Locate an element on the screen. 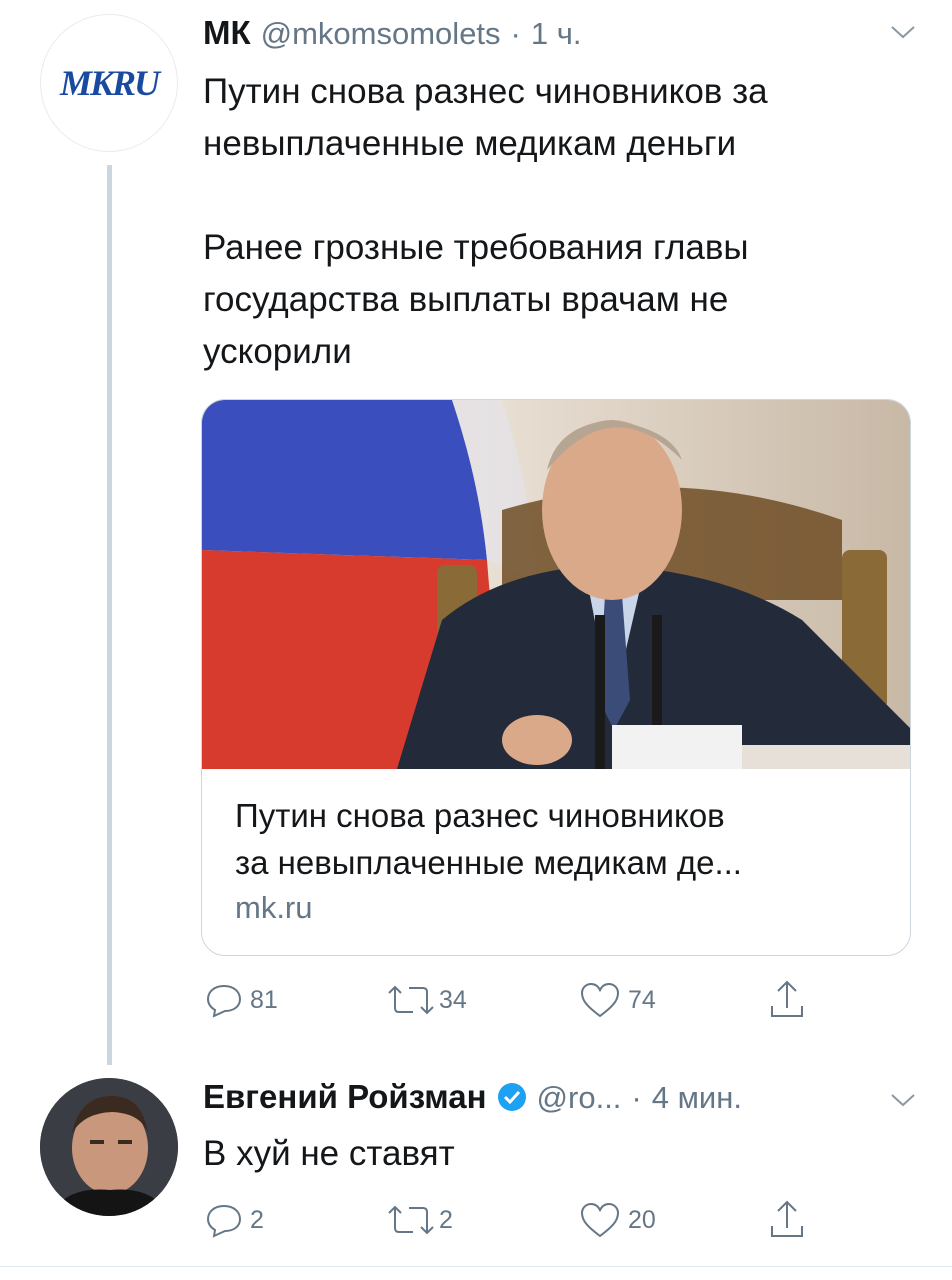 The width and height of the screenshot is (952, 1280). tweet1-header: МК @mkomsomolets · 1 ч. is located at coordinates (392, 36).